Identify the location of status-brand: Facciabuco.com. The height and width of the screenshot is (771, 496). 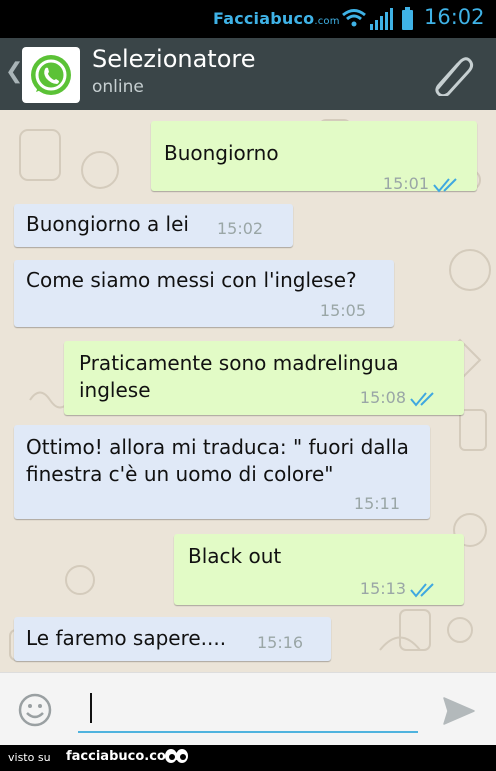
(276, 18).